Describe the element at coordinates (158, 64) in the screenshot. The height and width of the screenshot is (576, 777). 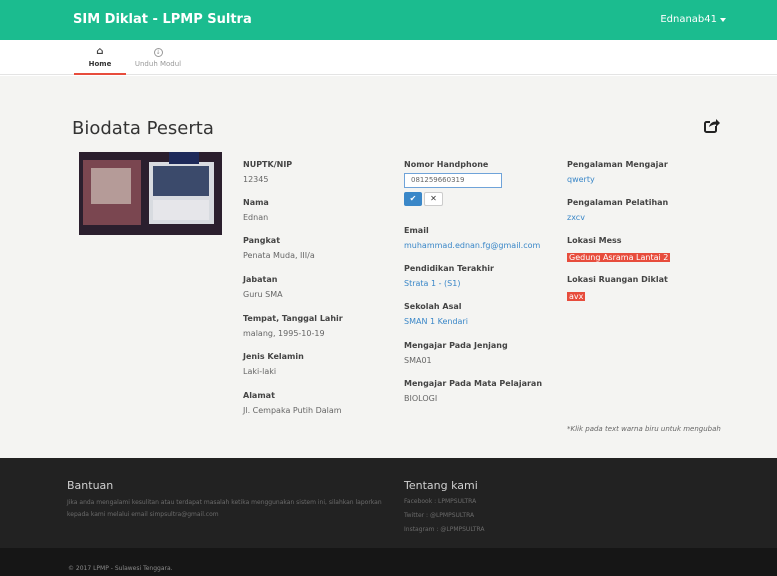
I see `tab-unduh-label: Unduh Modul` at that location.